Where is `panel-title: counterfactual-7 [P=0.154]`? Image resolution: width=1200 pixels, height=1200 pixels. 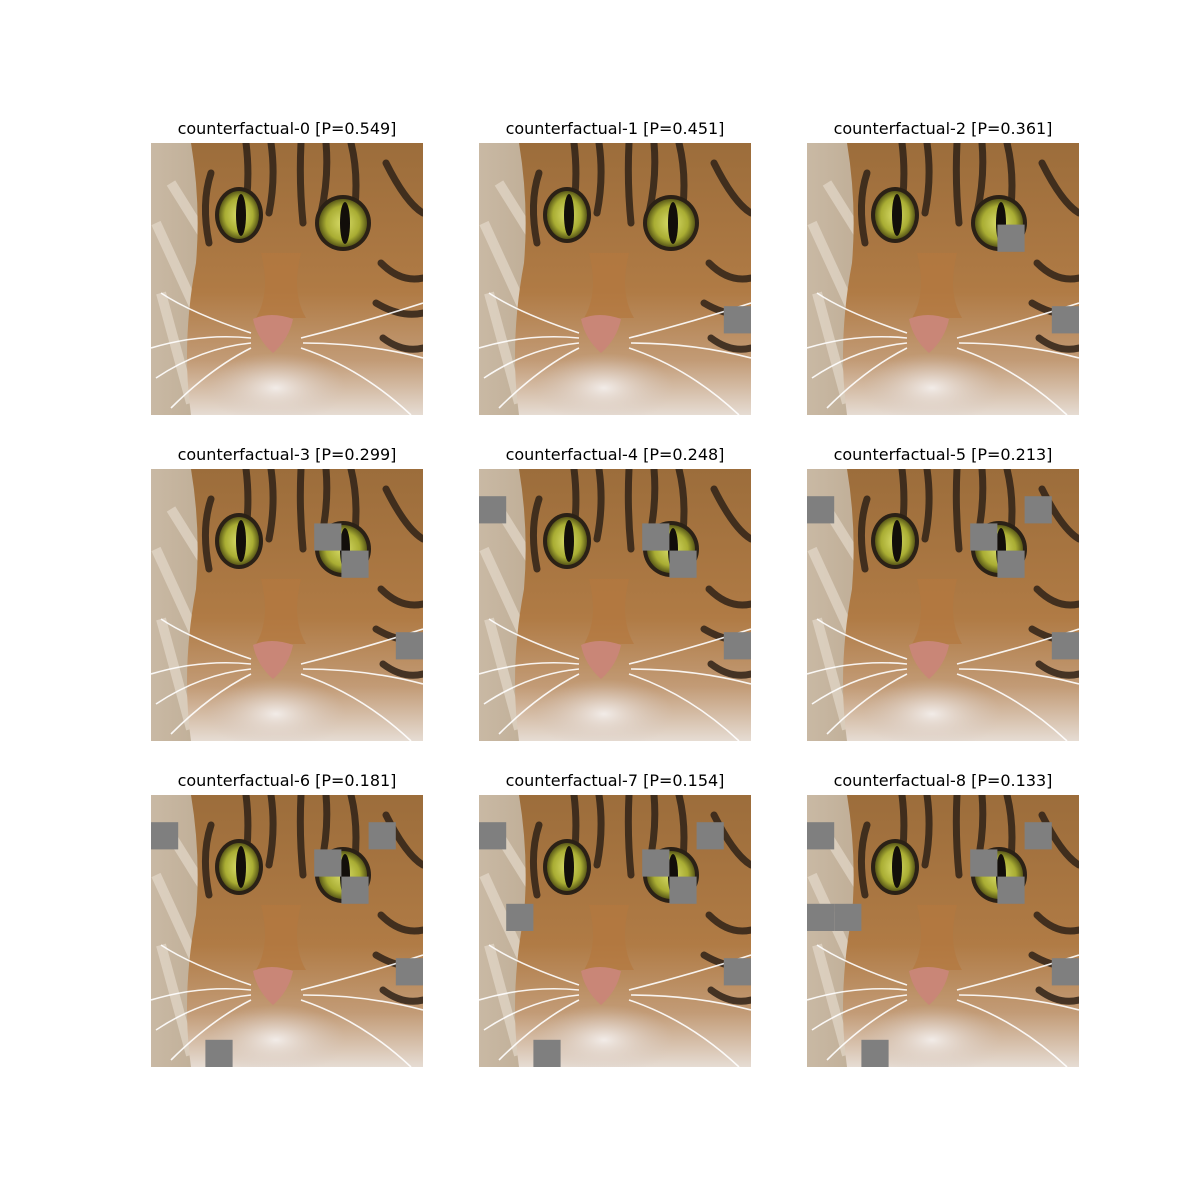
panel-title: counterfactual-7 [P=0.154] is located at coordinates (615, 780).